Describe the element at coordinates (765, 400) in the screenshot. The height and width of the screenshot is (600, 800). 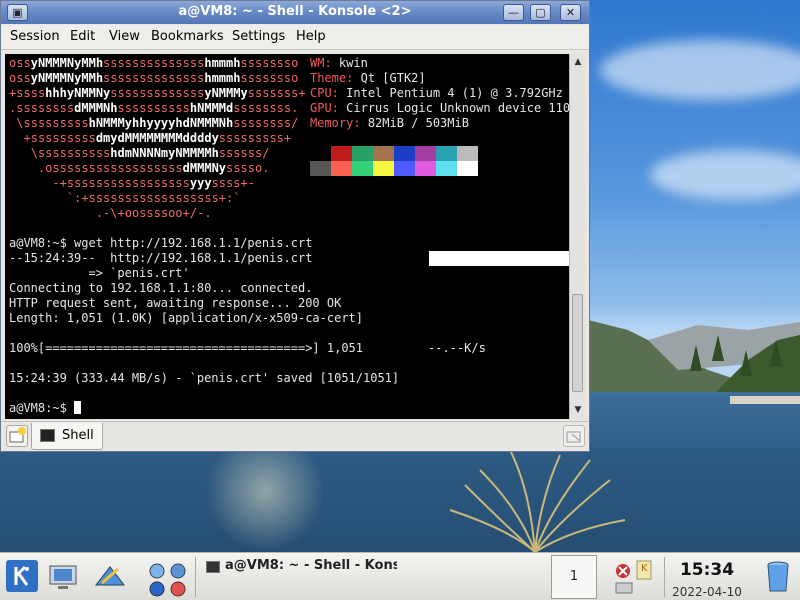
I see `road` at that location.